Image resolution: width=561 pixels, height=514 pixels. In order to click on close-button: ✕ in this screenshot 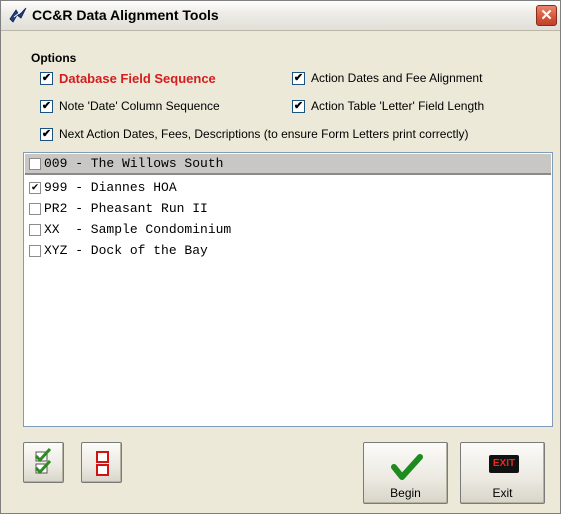, I will do `click(546, 15)`.